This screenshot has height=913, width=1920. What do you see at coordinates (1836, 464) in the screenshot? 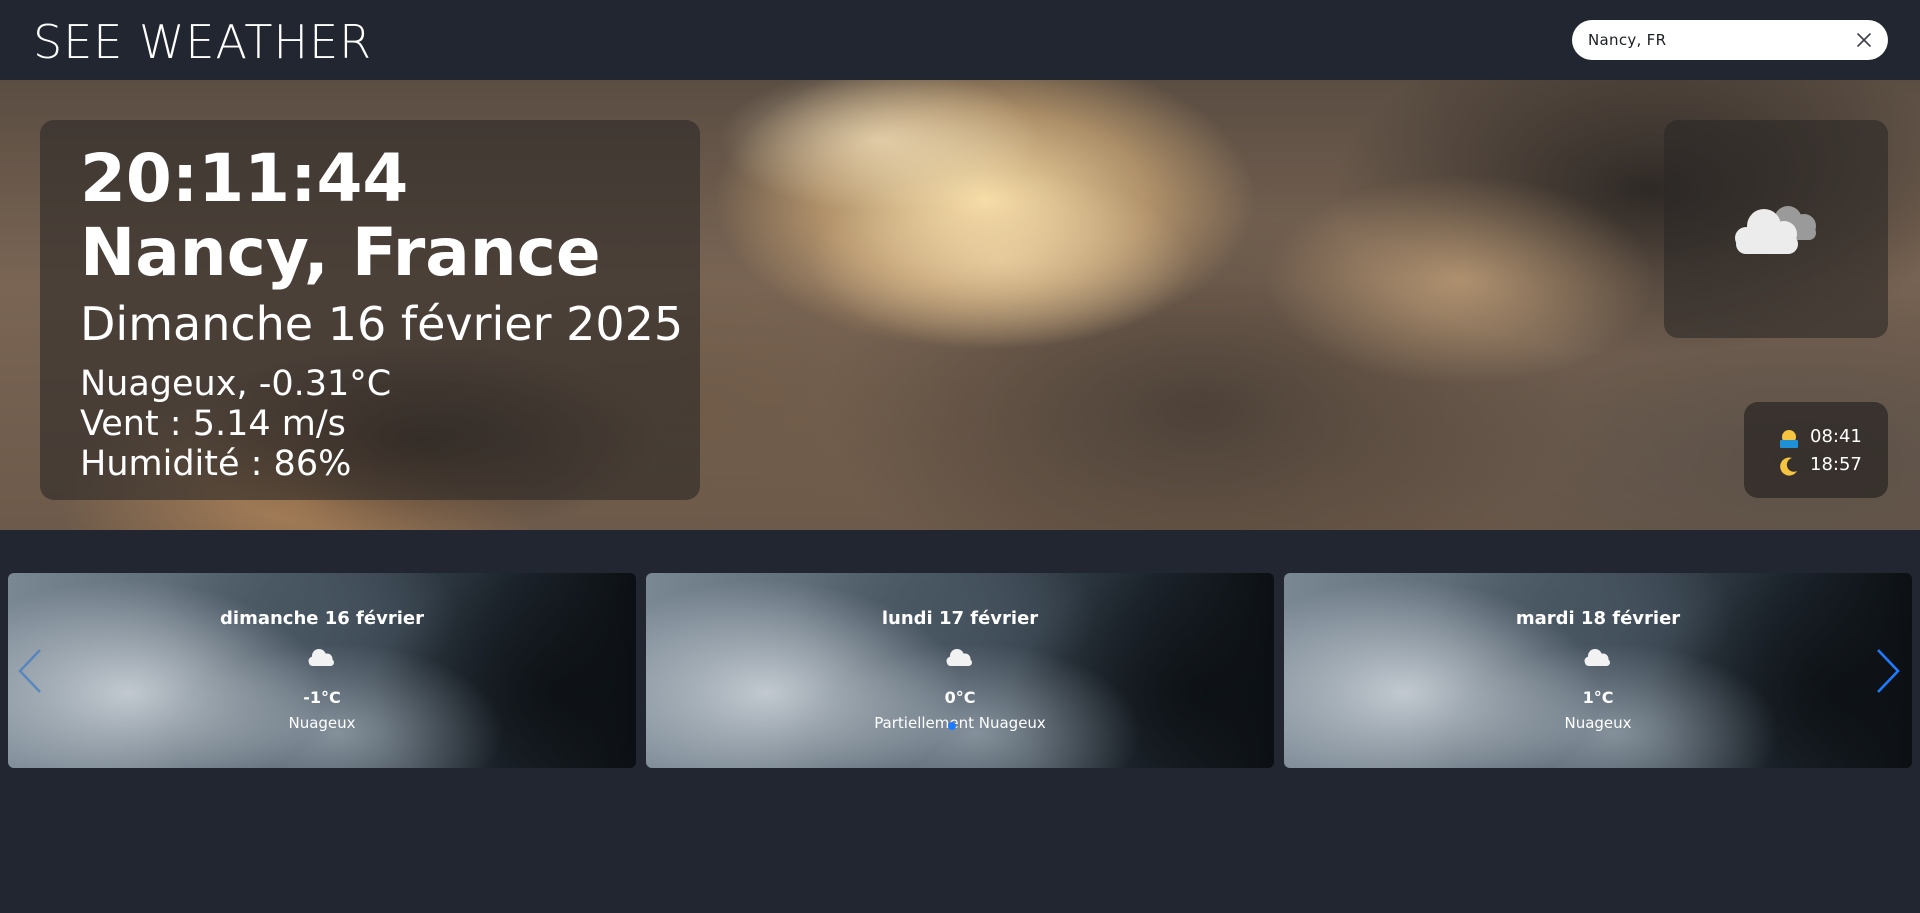
I see `sunset-time: 18:57` at bounding box center [1836, 464].